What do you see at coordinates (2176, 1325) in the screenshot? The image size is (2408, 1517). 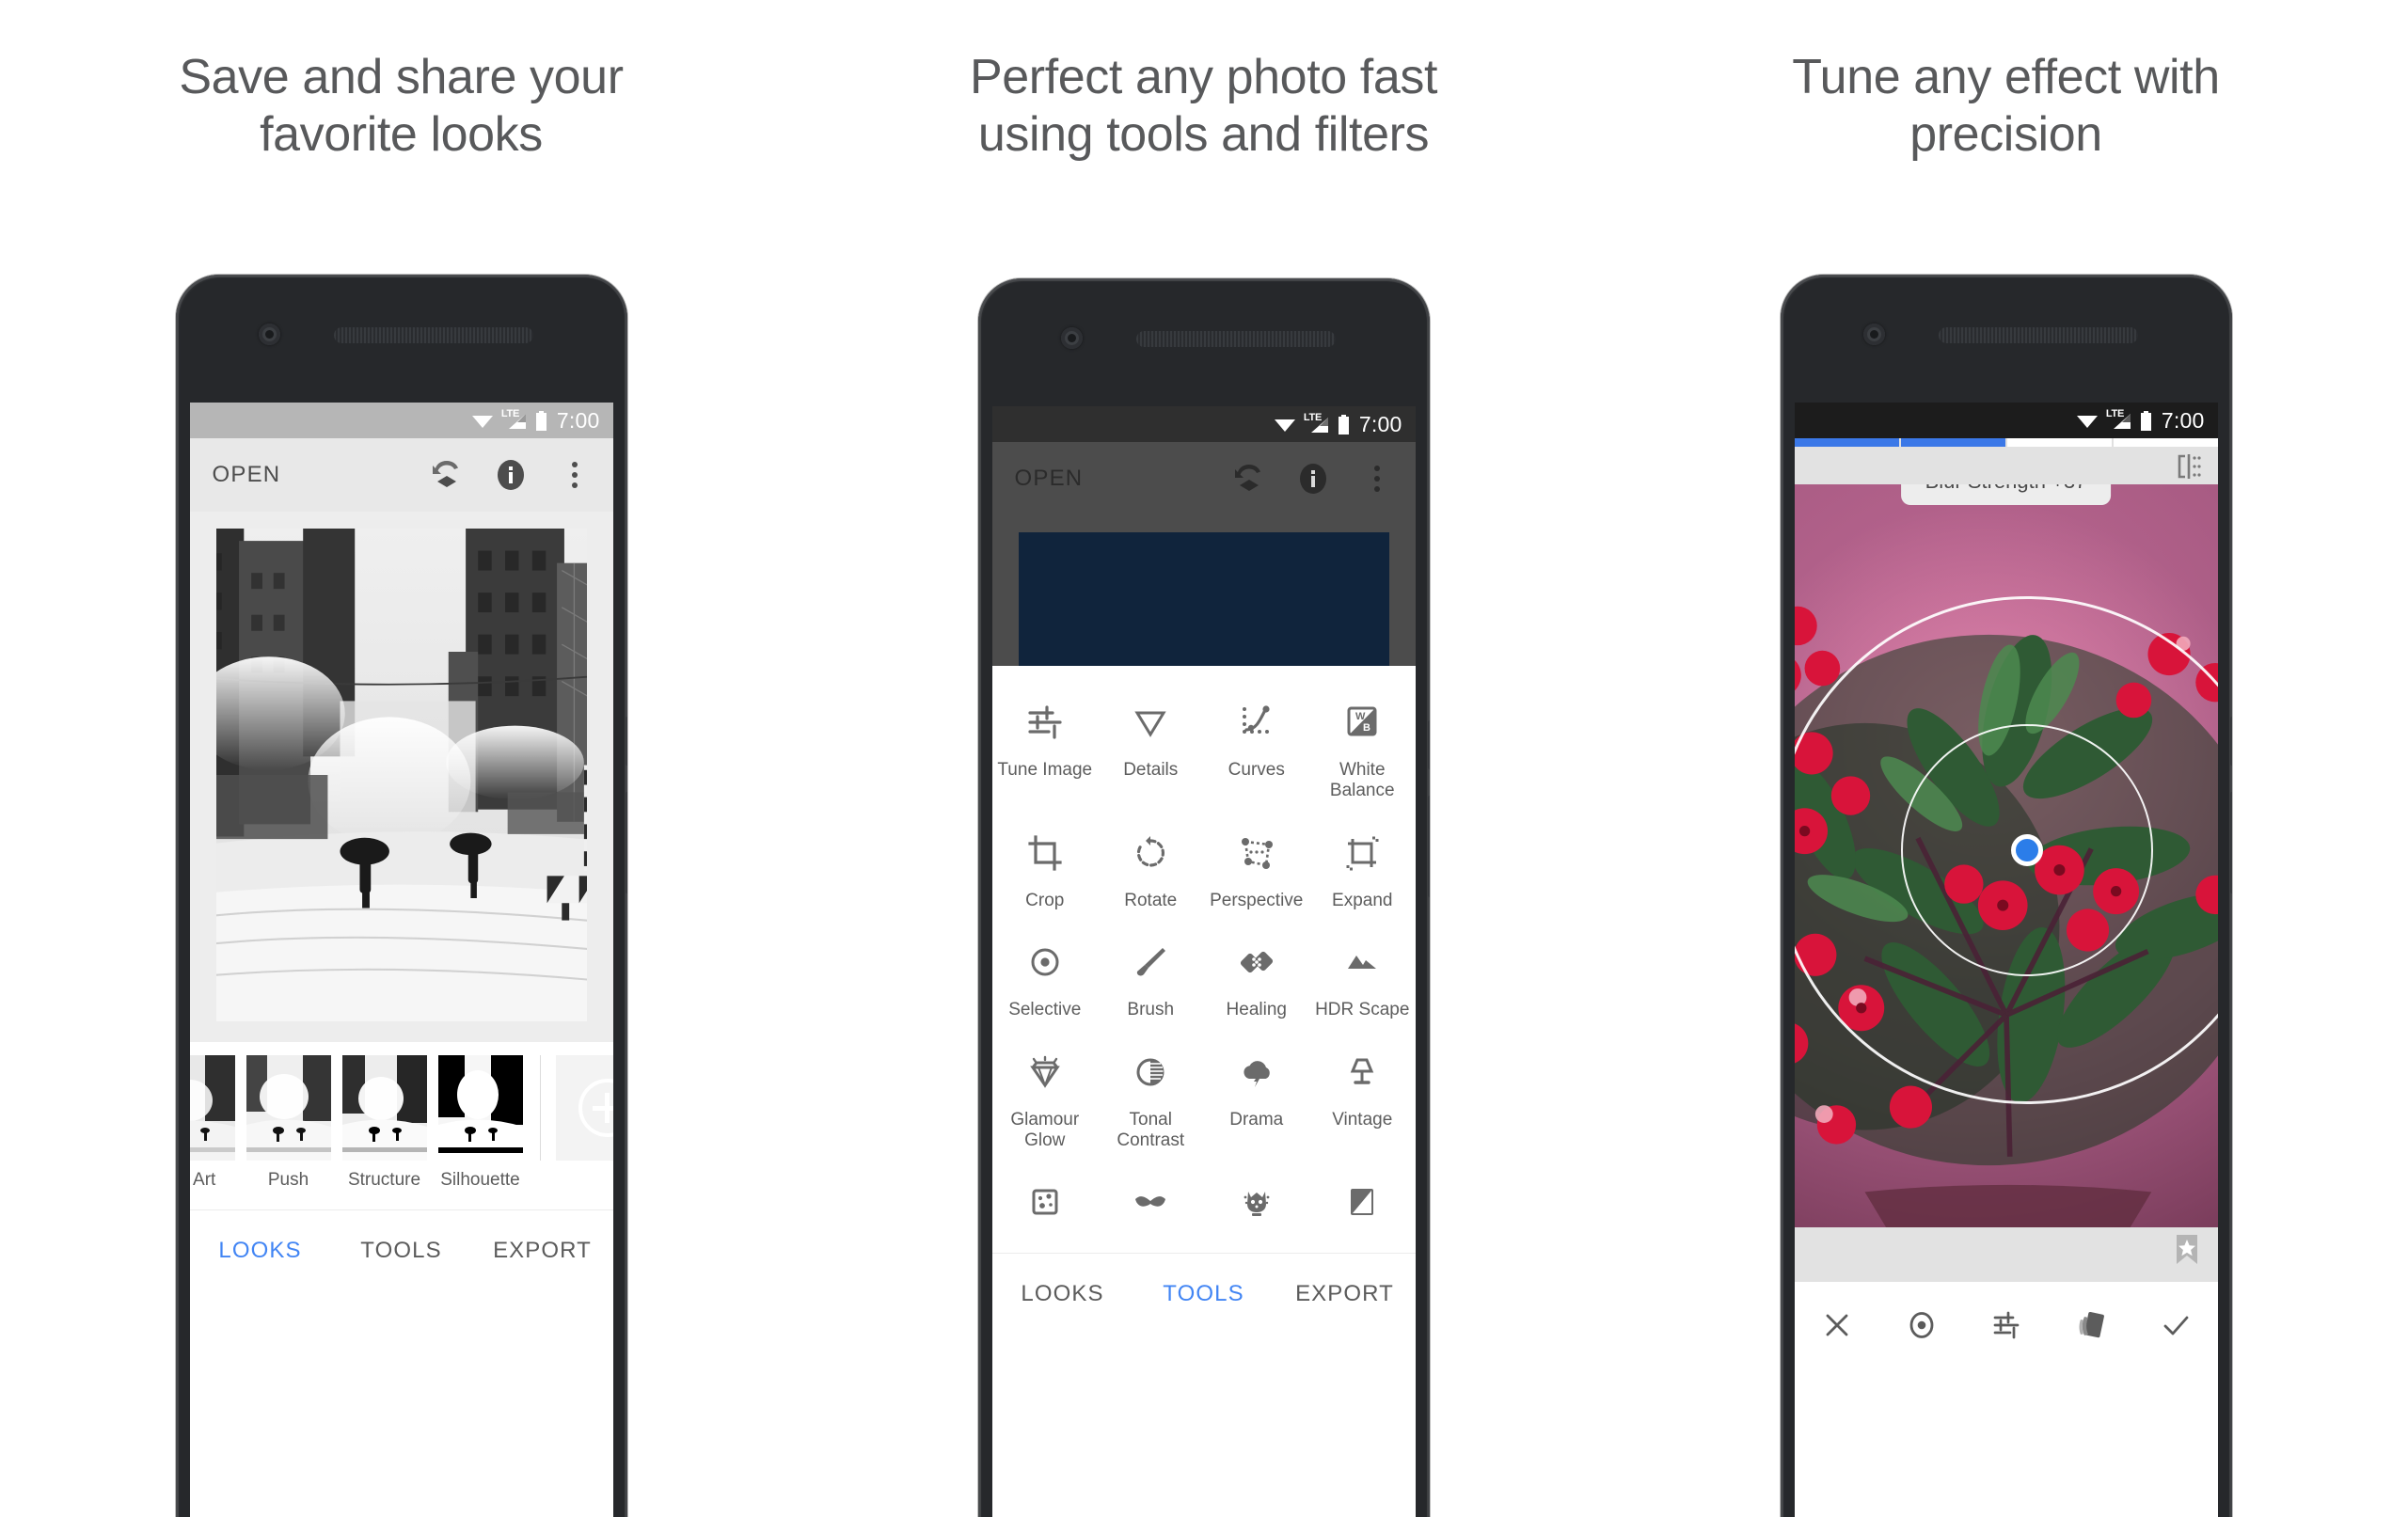 I see `apply-button` at bounding box center [2176, 1325].